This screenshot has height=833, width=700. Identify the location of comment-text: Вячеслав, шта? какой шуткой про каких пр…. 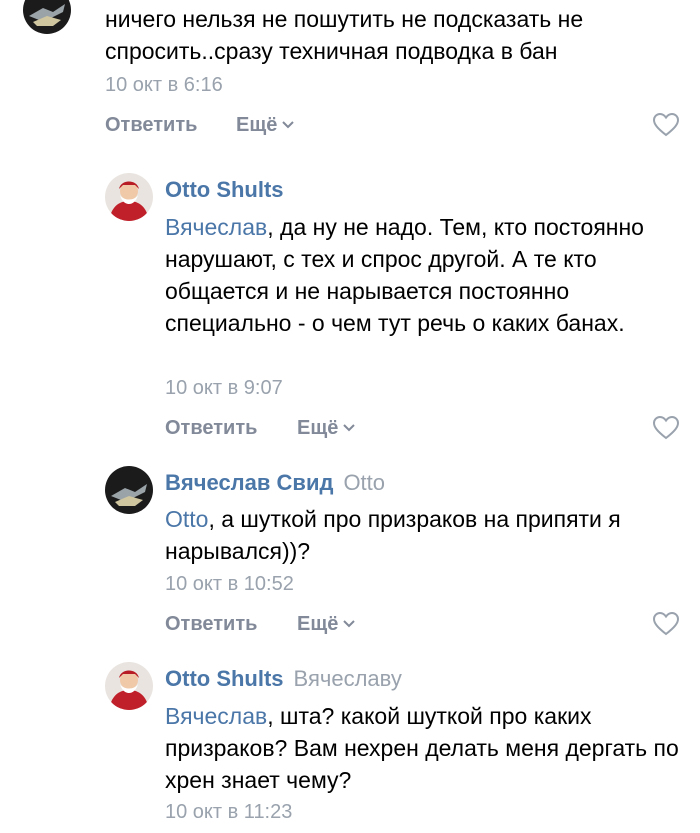
(422, 748).